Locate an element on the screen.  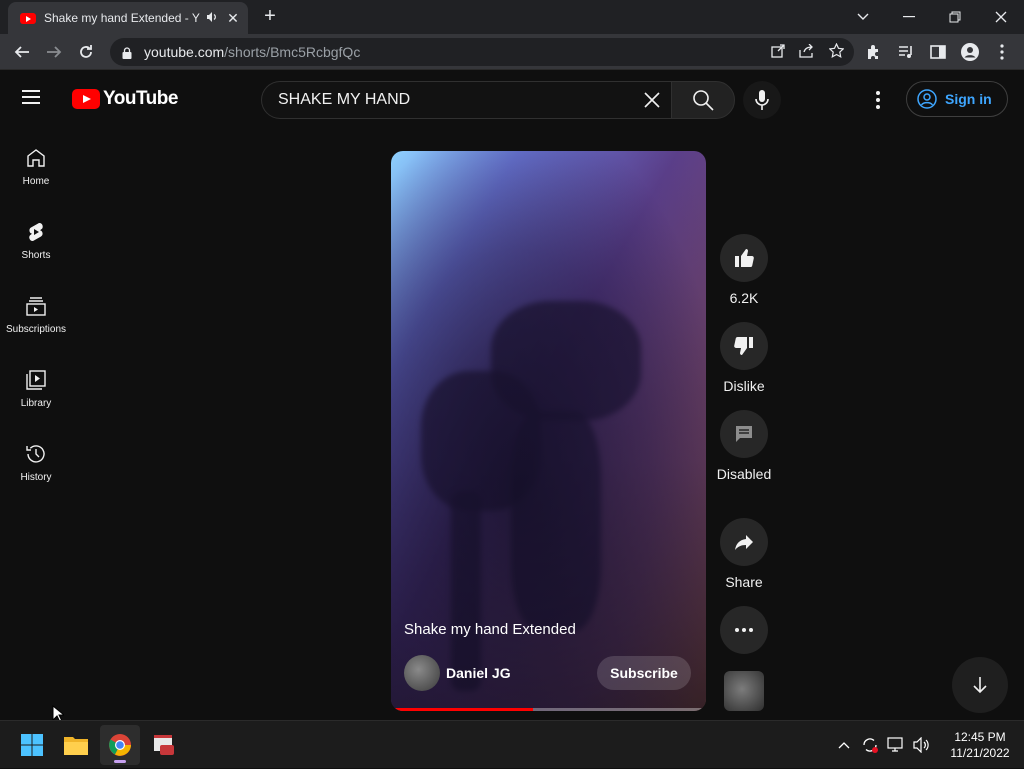
tab-search-chevron-icon is located at coordinates (863, 17).